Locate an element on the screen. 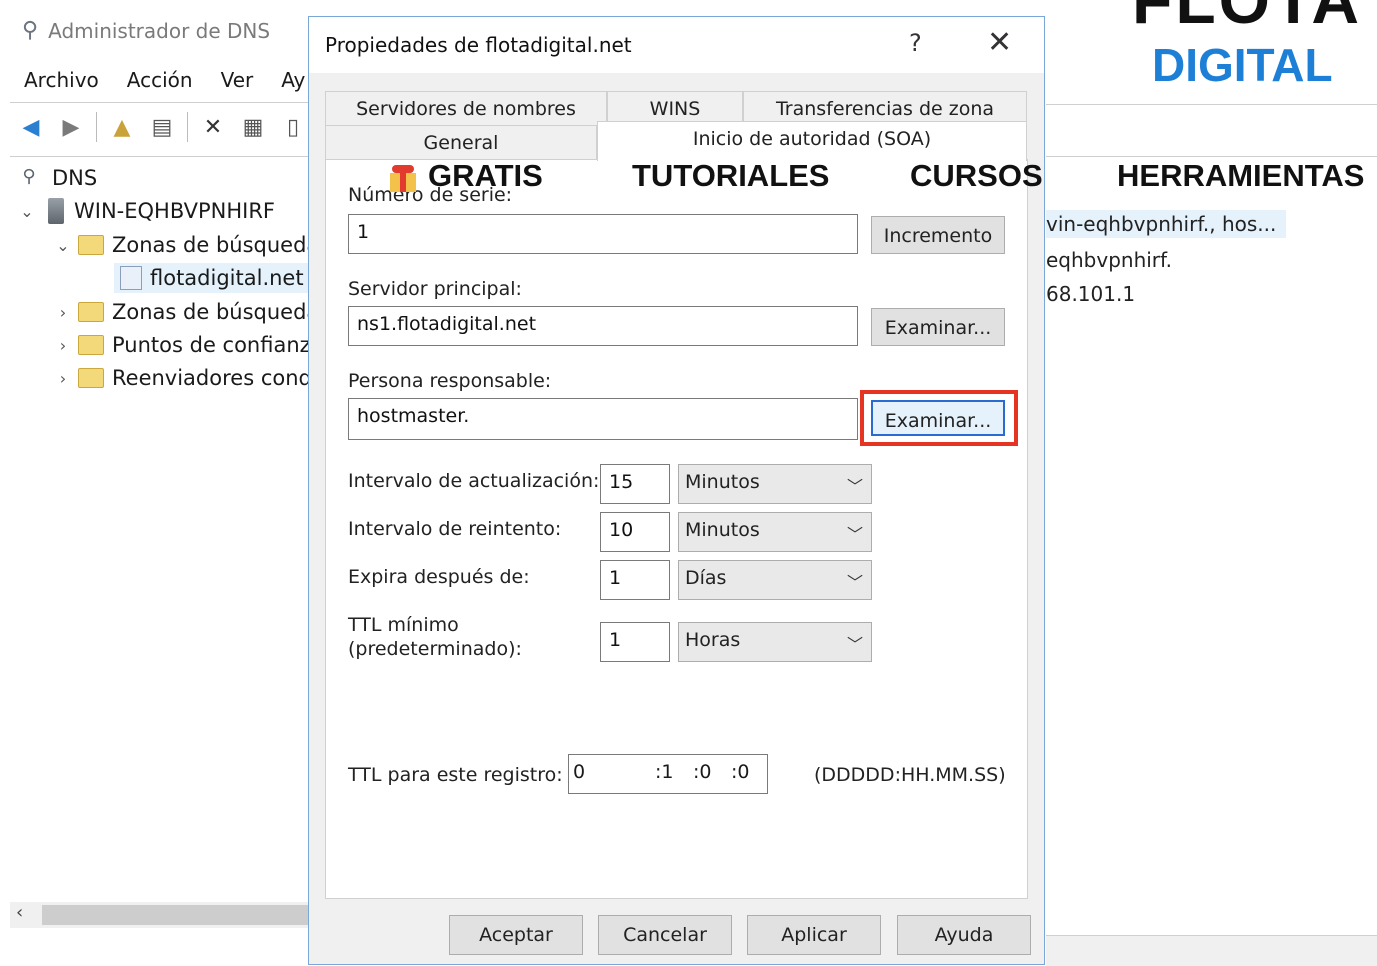 The image size is (1377, 966). forward-arrow-icon: ▶ is located at coordinates (71, 127).